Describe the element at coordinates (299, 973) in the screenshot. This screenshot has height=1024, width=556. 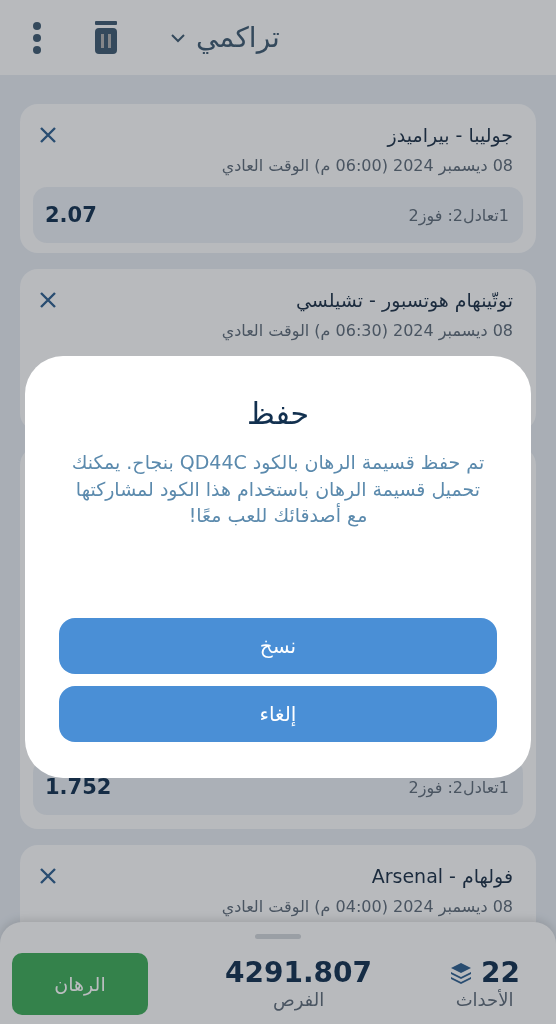
I see `total-odds: 4291.807` at that location.